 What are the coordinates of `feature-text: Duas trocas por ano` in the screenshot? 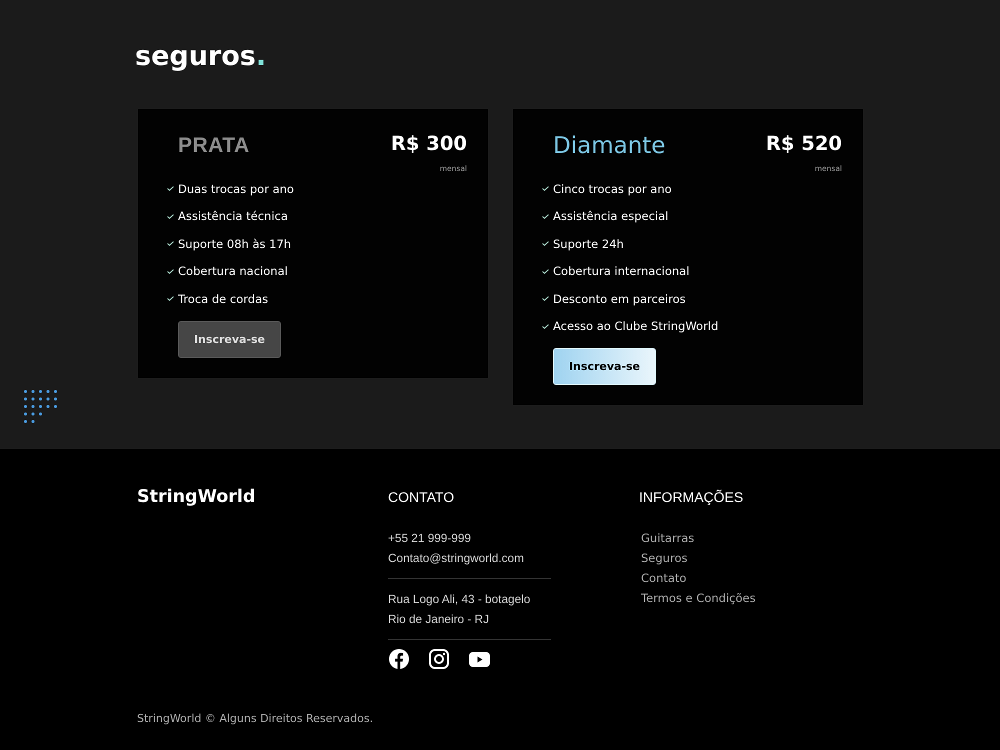 It's located at (236, 188).